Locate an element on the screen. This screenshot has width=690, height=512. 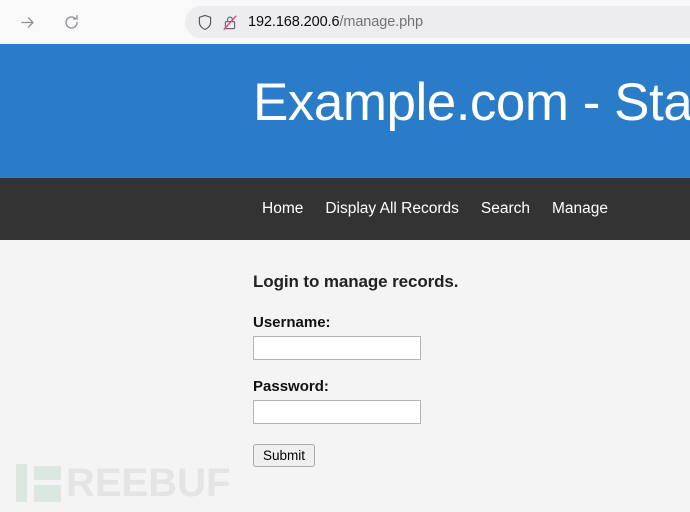
url-bar: 192.168.200.6/manage.php is located at coordinates (437, 22).